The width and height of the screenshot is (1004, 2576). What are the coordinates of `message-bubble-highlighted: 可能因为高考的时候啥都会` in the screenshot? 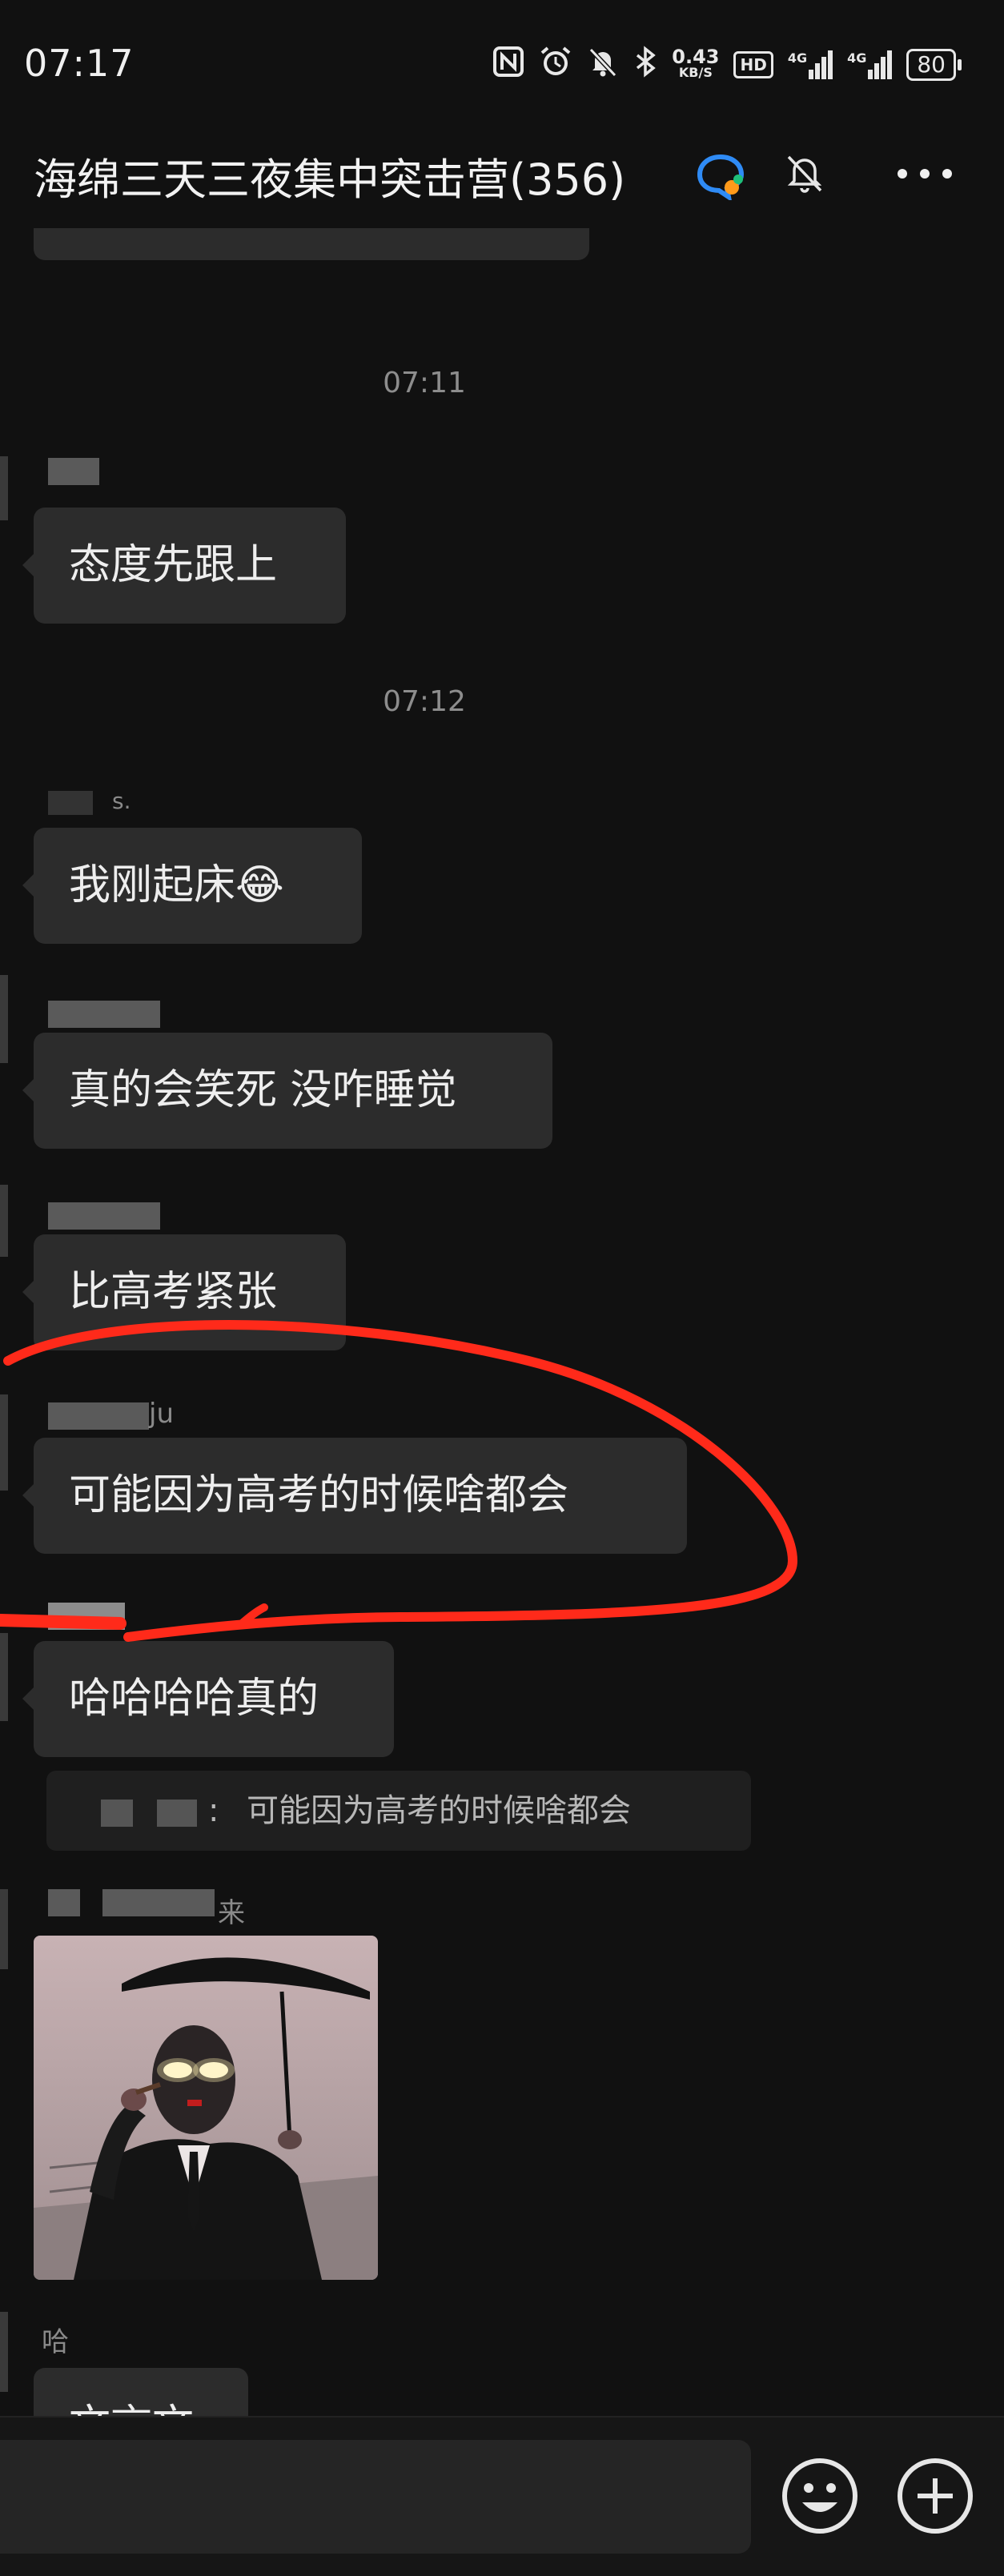 It's located at (354, 1496).